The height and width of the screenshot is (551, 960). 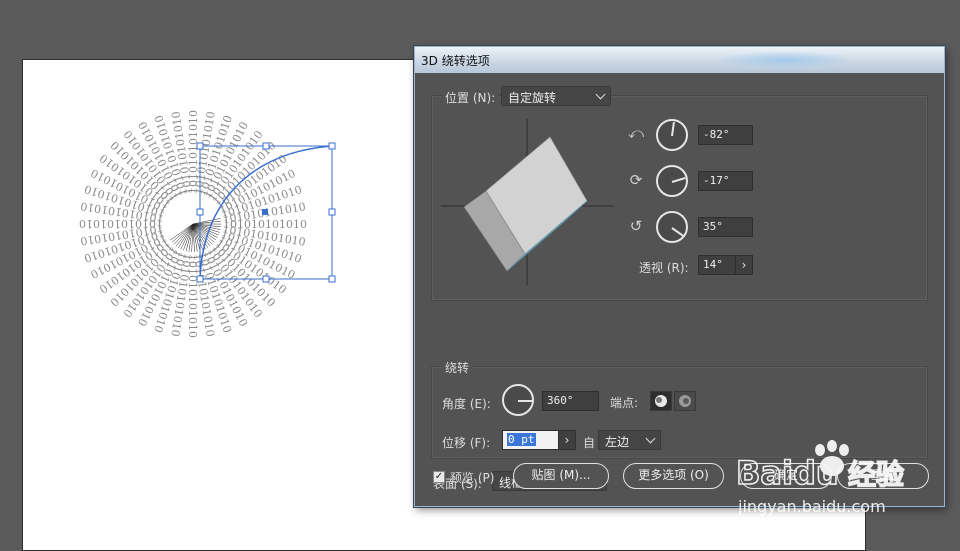 What do you see at coordinates (624, 402) in the screenshot?
I see `cap-label: 端点:` at bounding box center [624, 402].